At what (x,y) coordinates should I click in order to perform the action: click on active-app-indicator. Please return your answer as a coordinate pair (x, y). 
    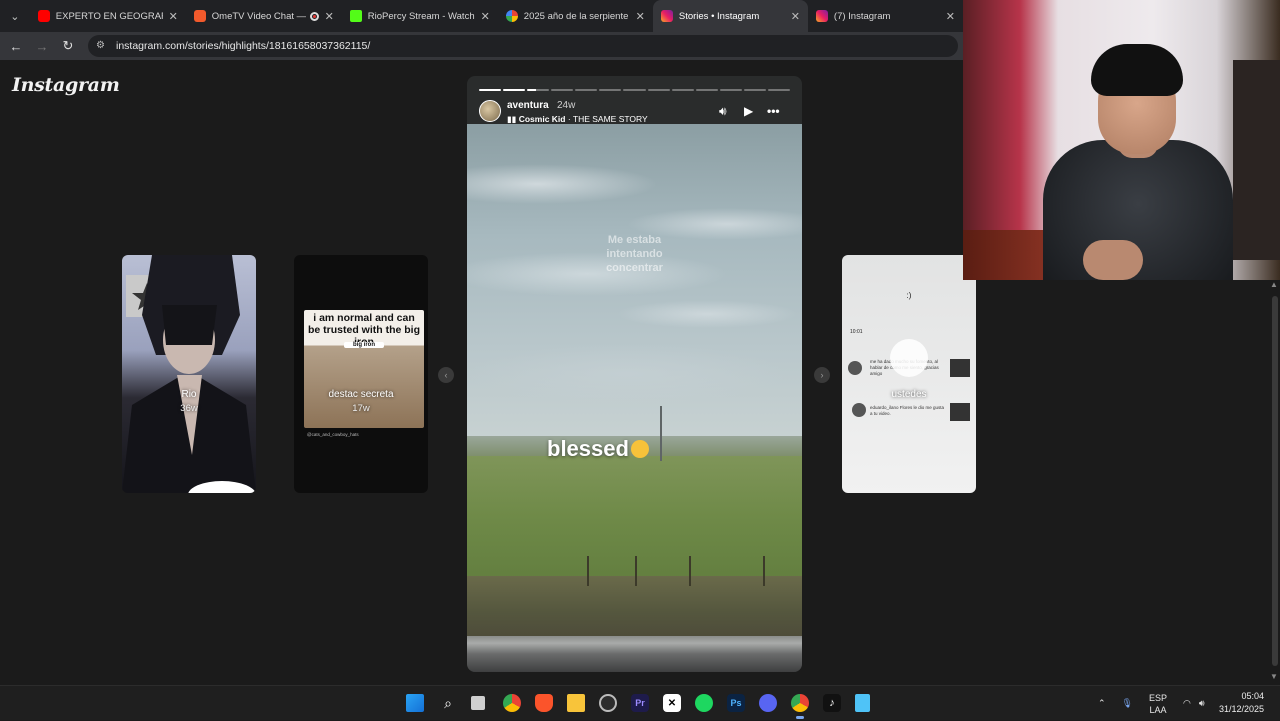
    Looking at the image, I should click on (800, 717).